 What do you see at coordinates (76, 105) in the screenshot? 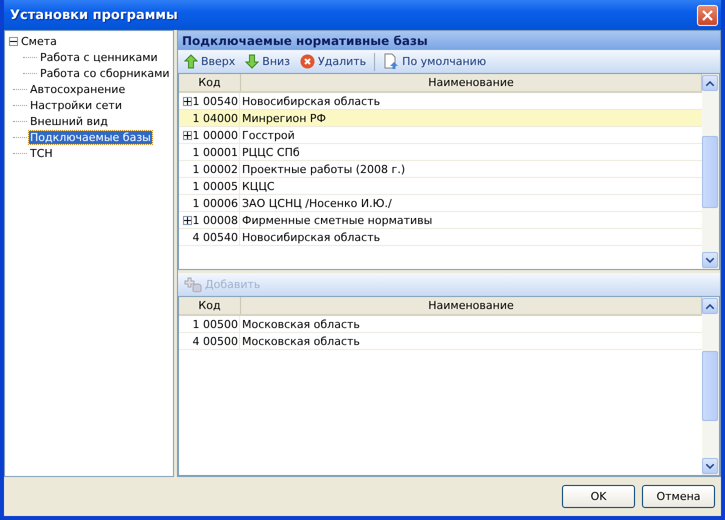
I see `tree-item: Настройки сети` at bounding box center [76, 105].